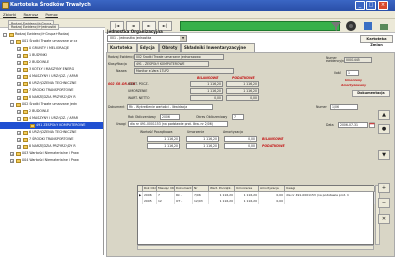  I want to click on tree-node: - Rodzaj Ewidencji+Grupa+Rodzaj, so click(51, 34).